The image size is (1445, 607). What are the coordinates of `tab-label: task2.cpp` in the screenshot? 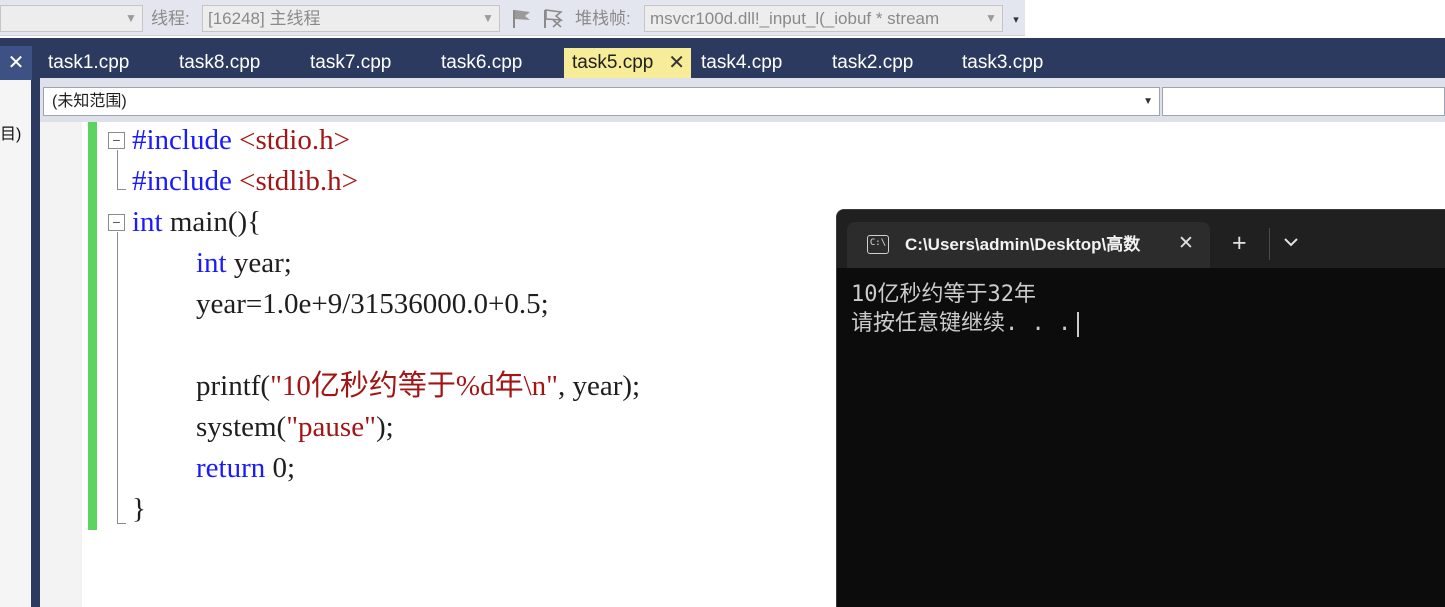 It's located at (873, 62).